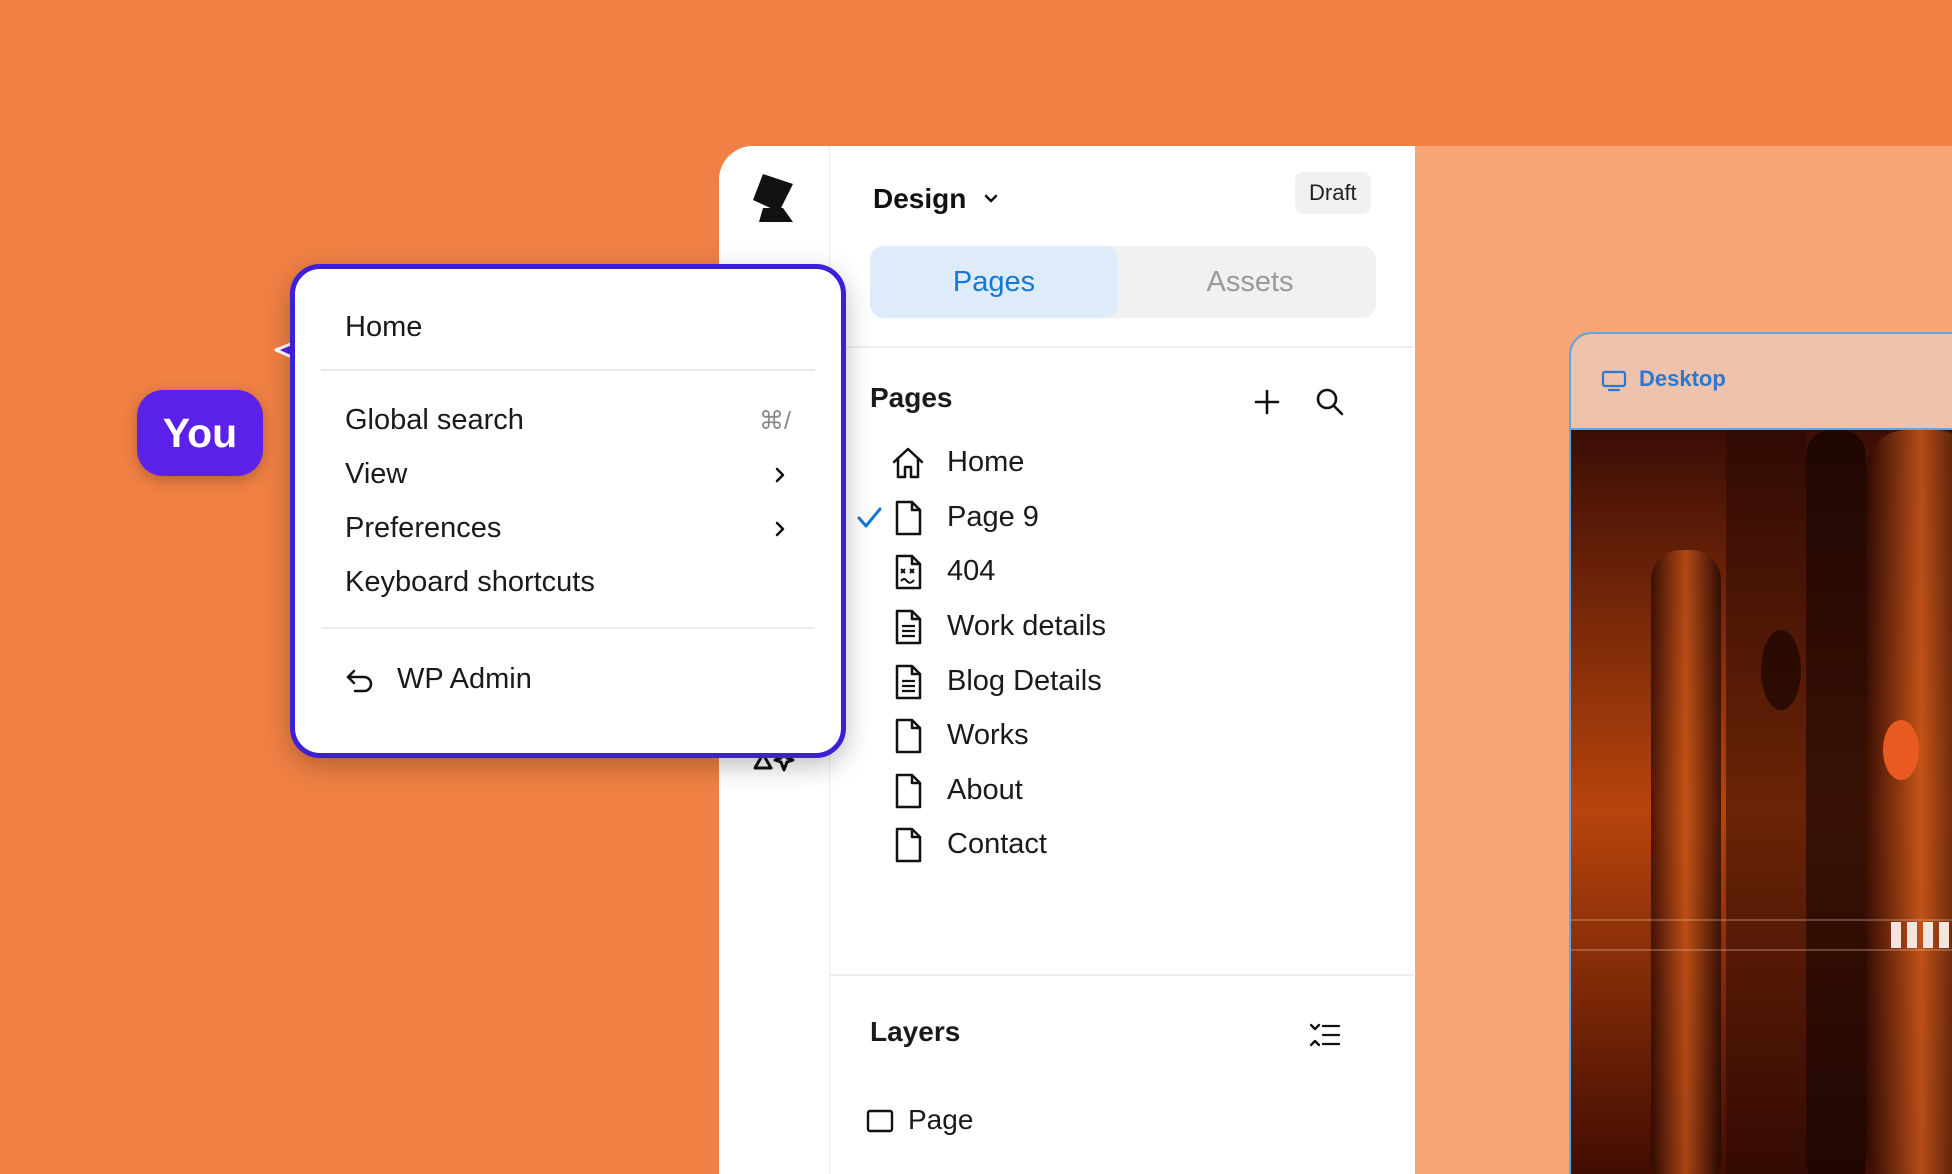 The image size is (1952, 1174). I want to click on page-label: Page 9, so click(993, 517).